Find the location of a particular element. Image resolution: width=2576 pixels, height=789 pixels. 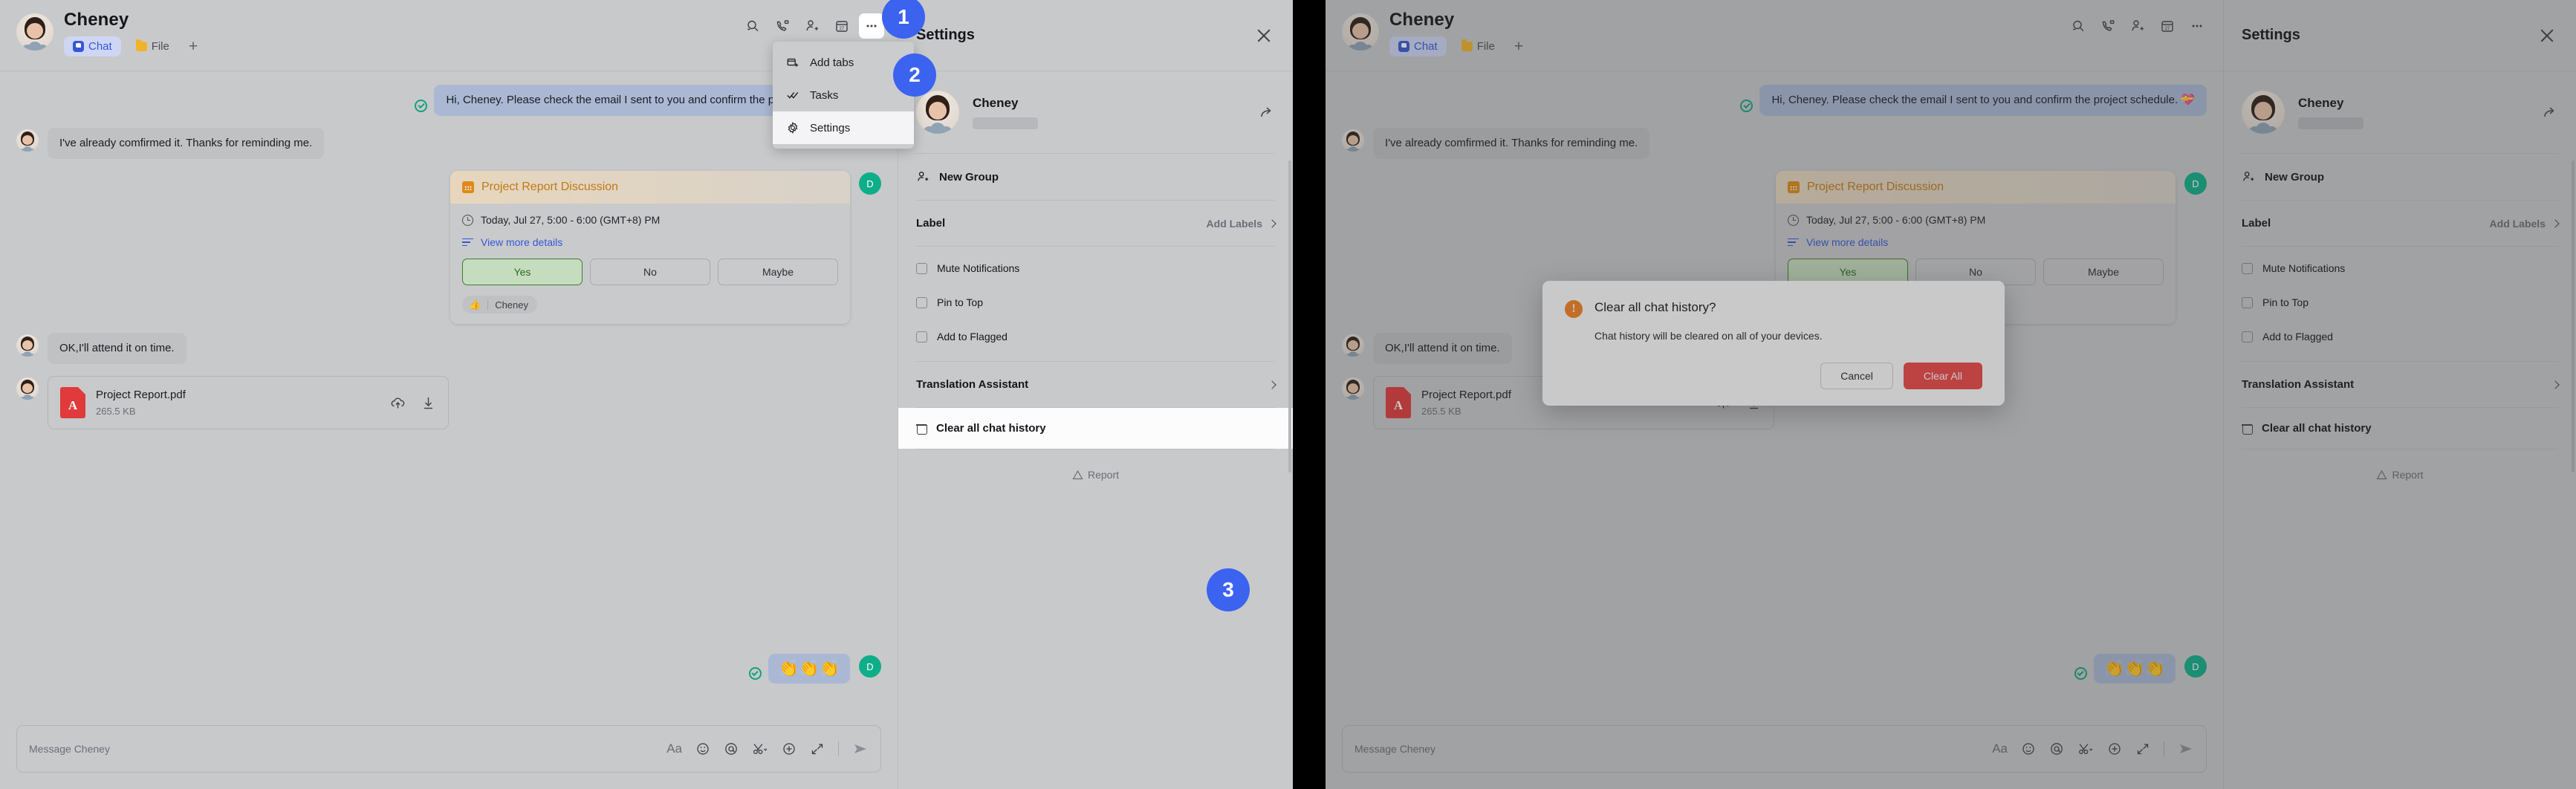

menu-item-settings: Settings is located at coordinates (843, 127).